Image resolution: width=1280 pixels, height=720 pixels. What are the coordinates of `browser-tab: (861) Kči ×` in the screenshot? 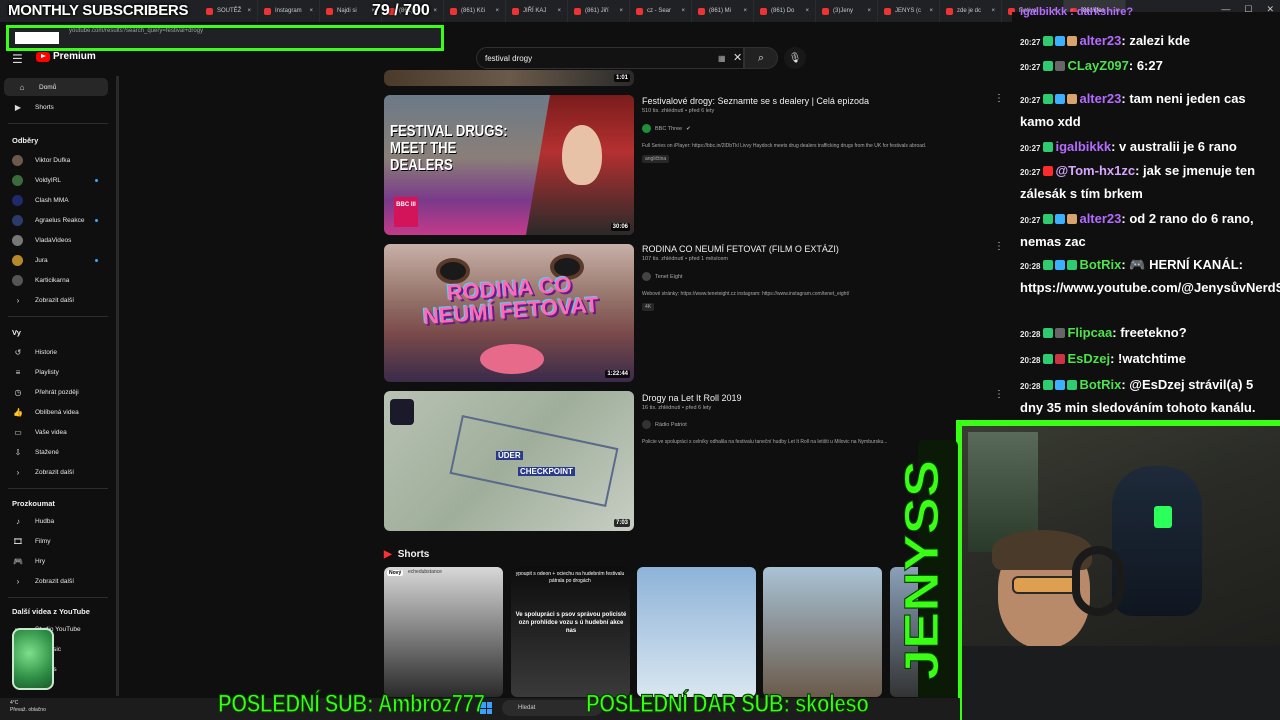 It's located at (475, 11).